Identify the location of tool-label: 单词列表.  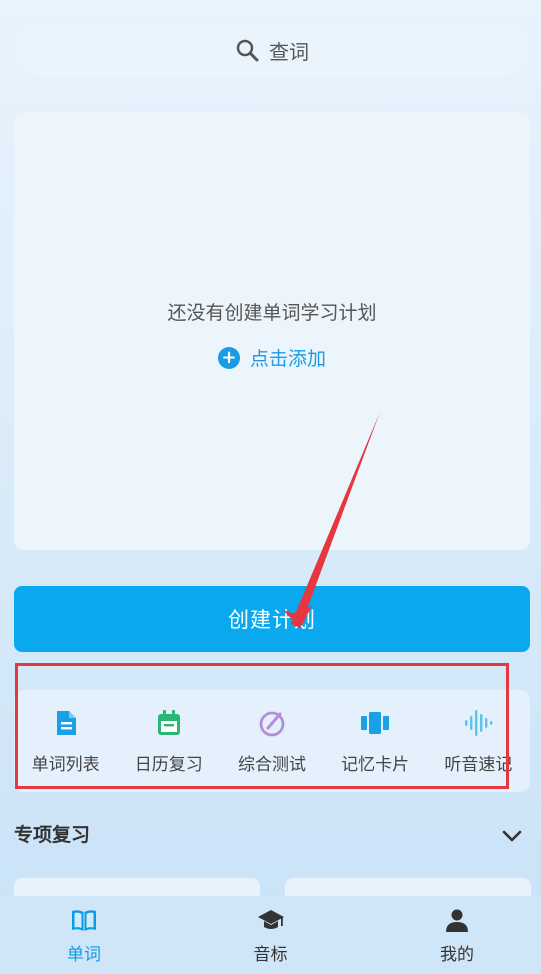
(65, 764).